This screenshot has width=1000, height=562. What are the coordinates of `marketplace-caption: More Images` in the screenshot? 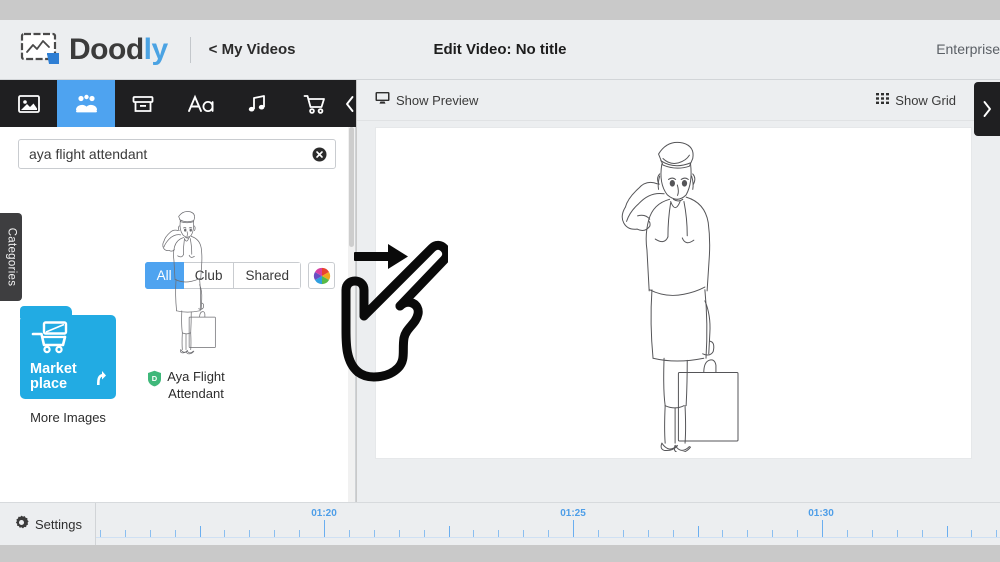 It's located at (68, 417).